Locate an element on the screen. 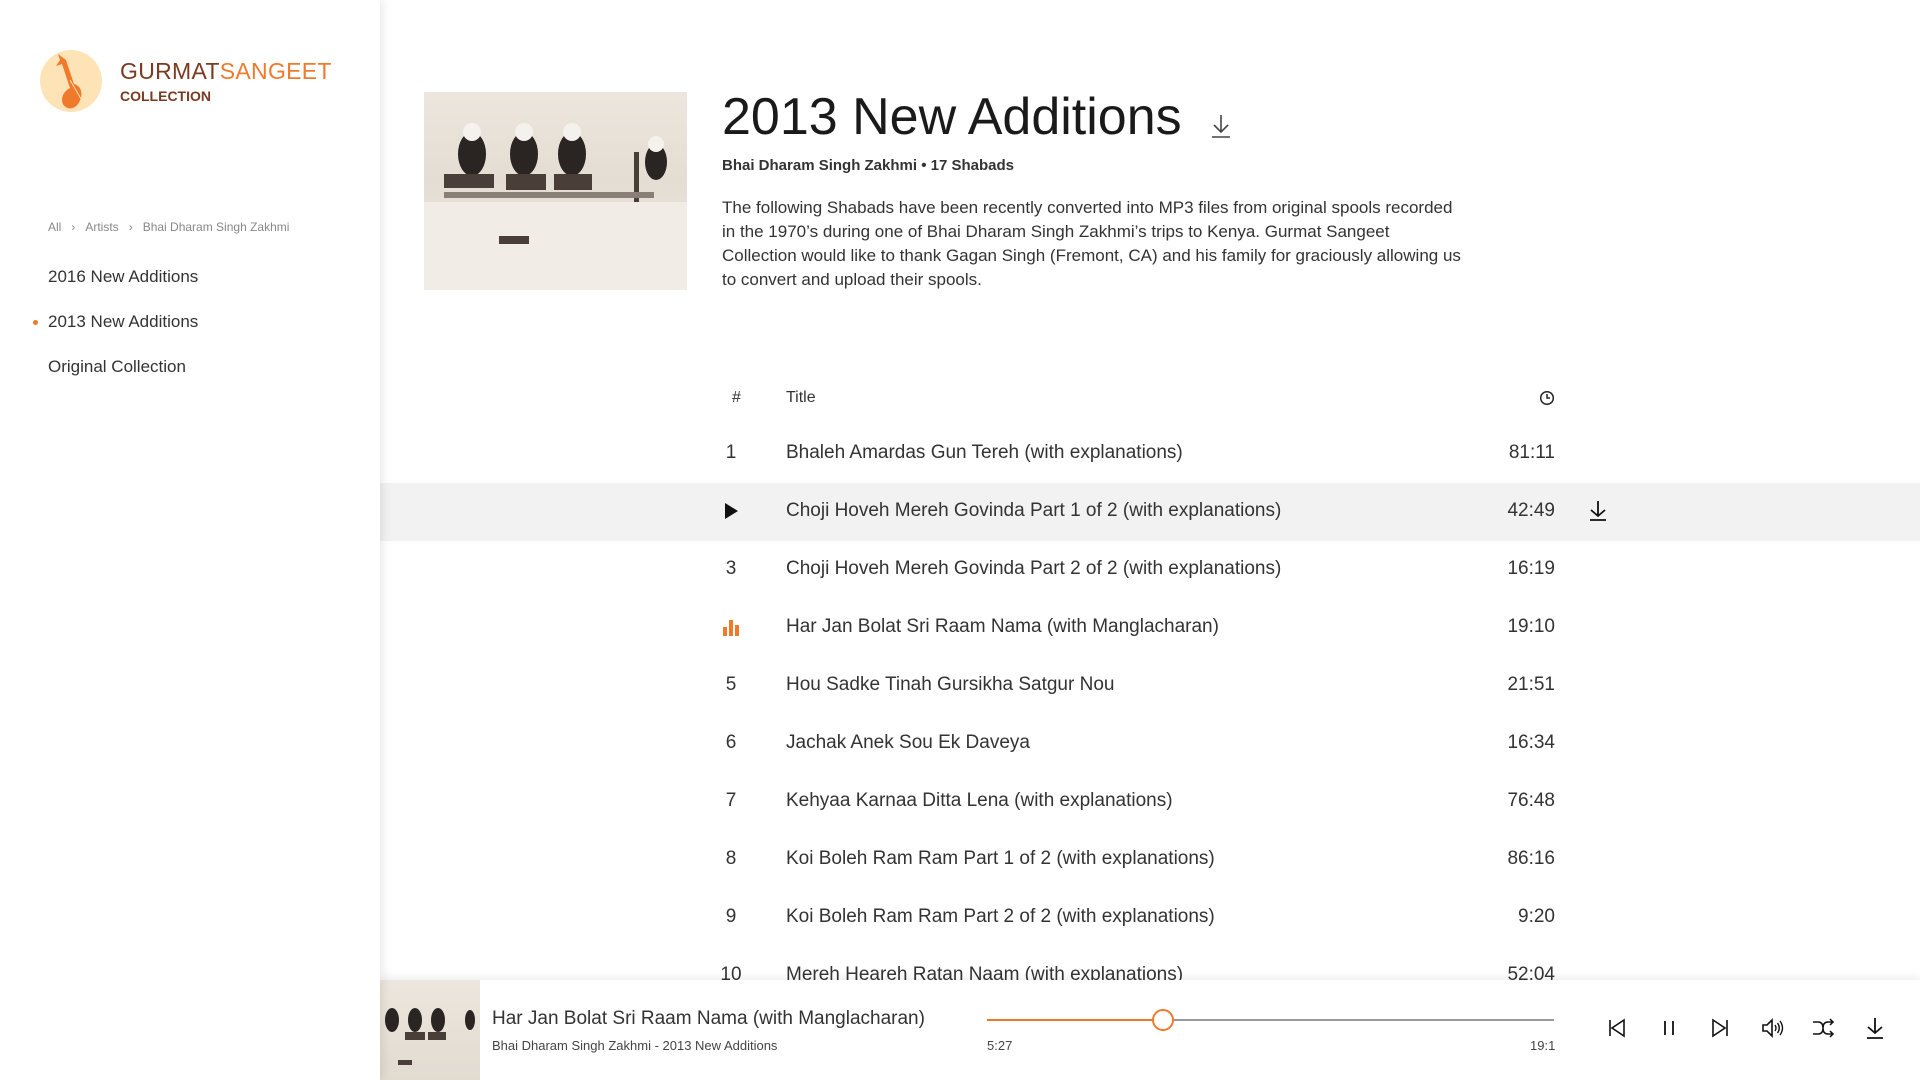 The width and height of the screenshot is (1920, 1080). track-title: Hou Sadke Tinah Gursikha Satgur Nou is located at coordinates (950, 685).